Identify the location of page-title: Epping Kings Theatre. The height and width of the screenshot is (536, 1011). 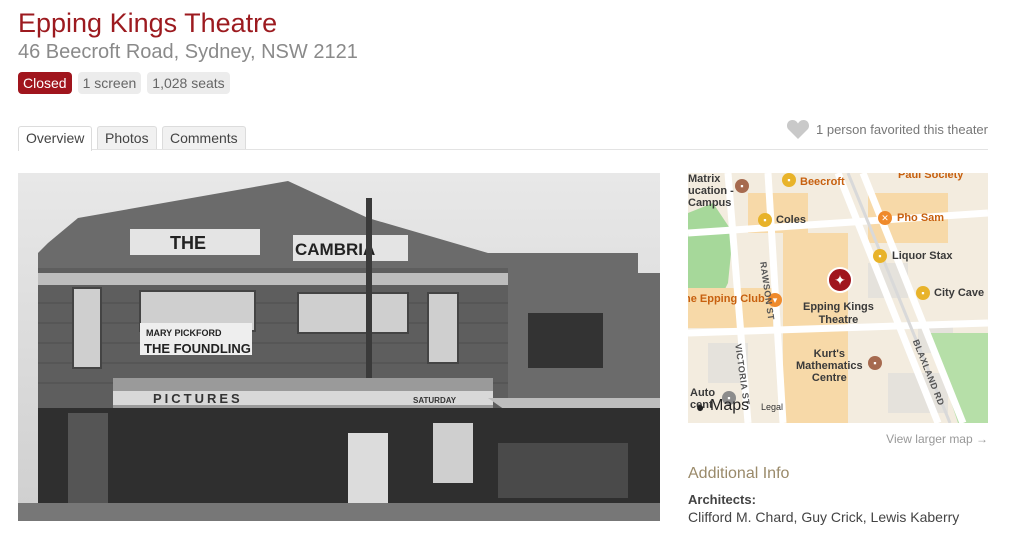
(148, 23).